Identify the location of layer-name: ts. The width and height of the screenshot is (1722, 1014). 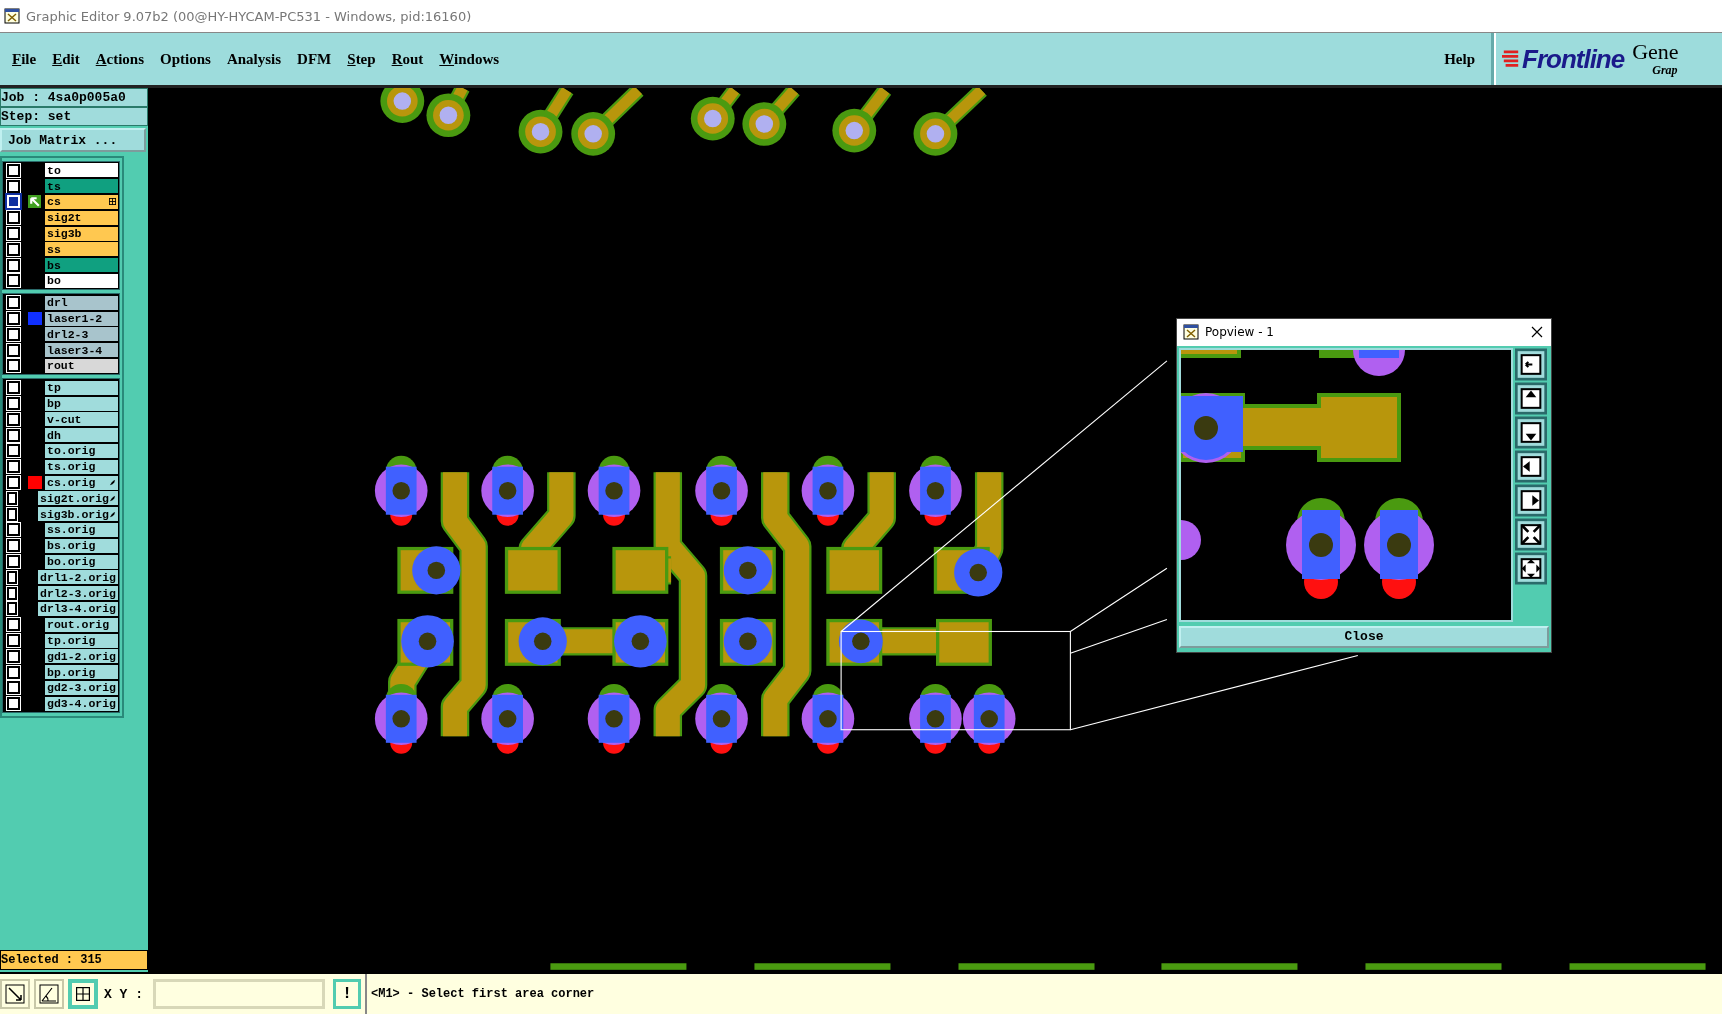
(81, 186).